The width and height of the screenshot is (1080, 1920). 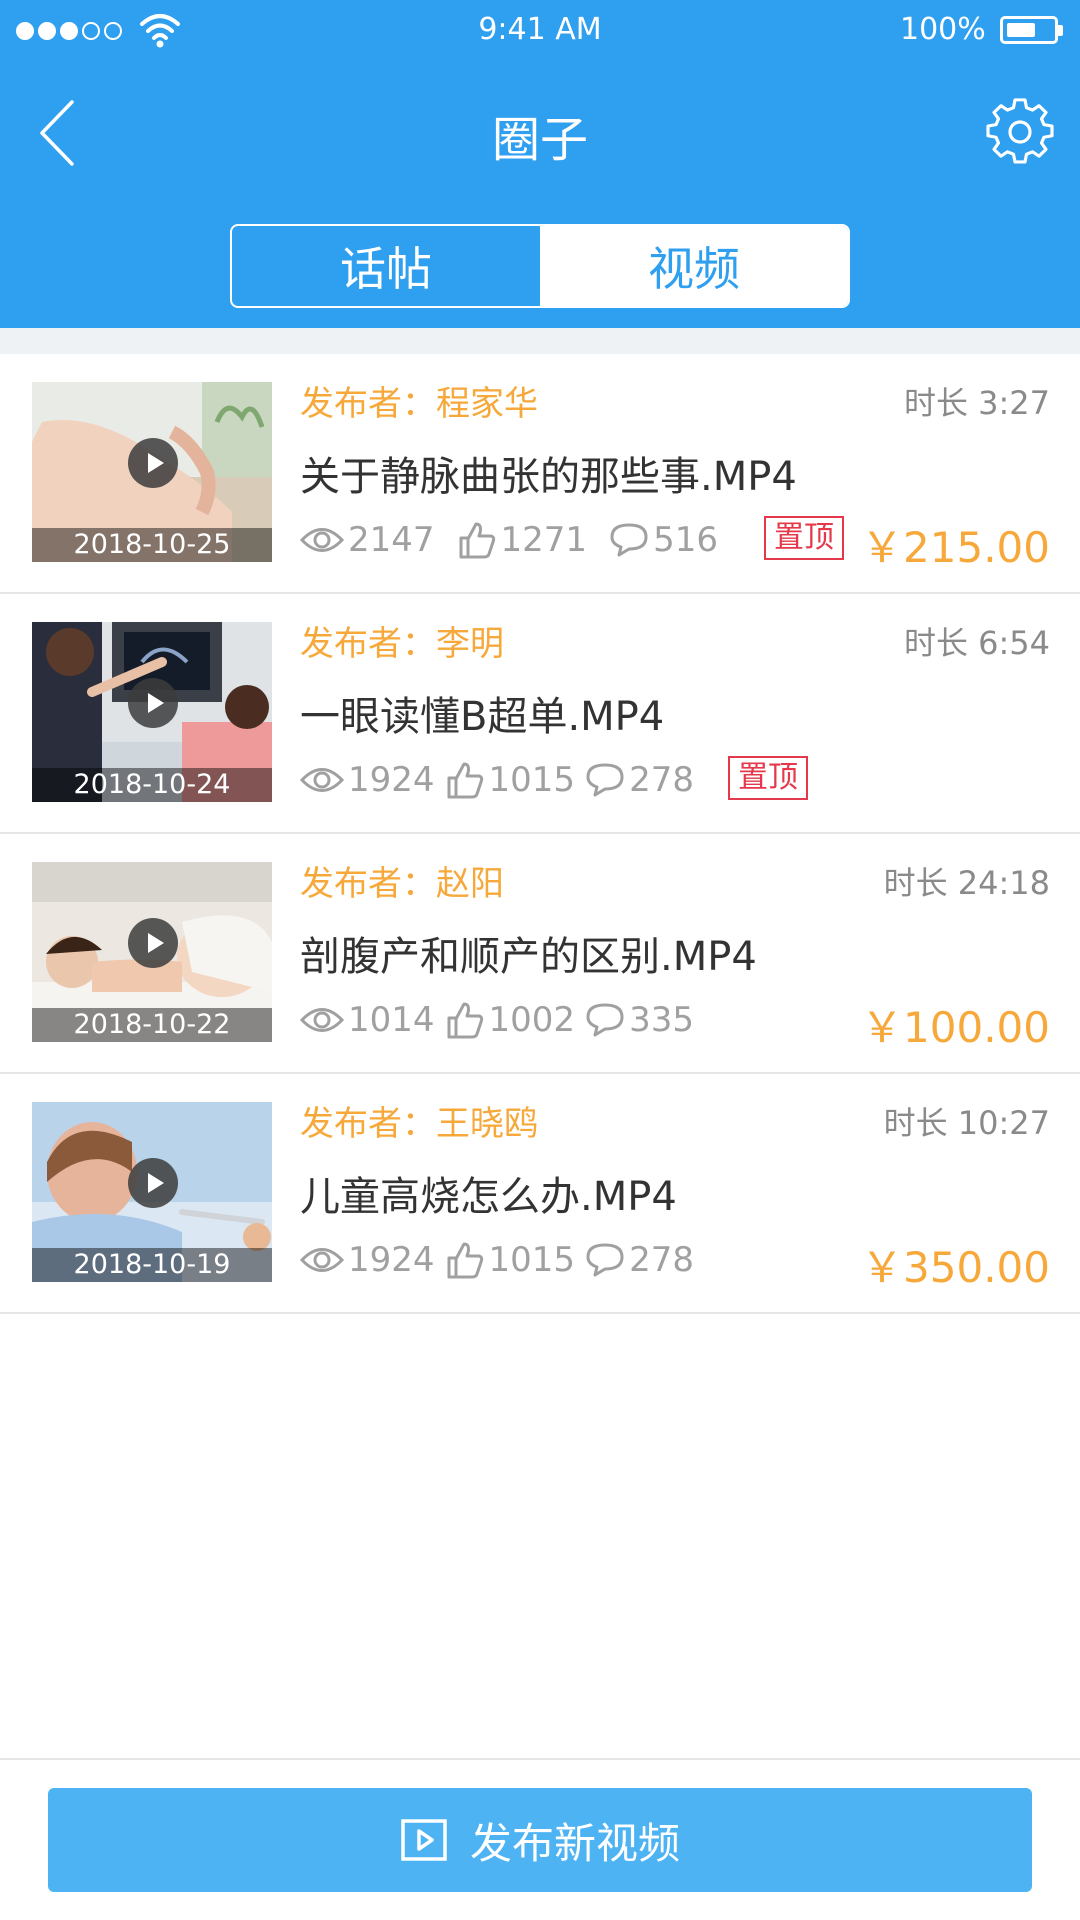 I want to click on comments-stat: 516, so click(x=663, y=540).